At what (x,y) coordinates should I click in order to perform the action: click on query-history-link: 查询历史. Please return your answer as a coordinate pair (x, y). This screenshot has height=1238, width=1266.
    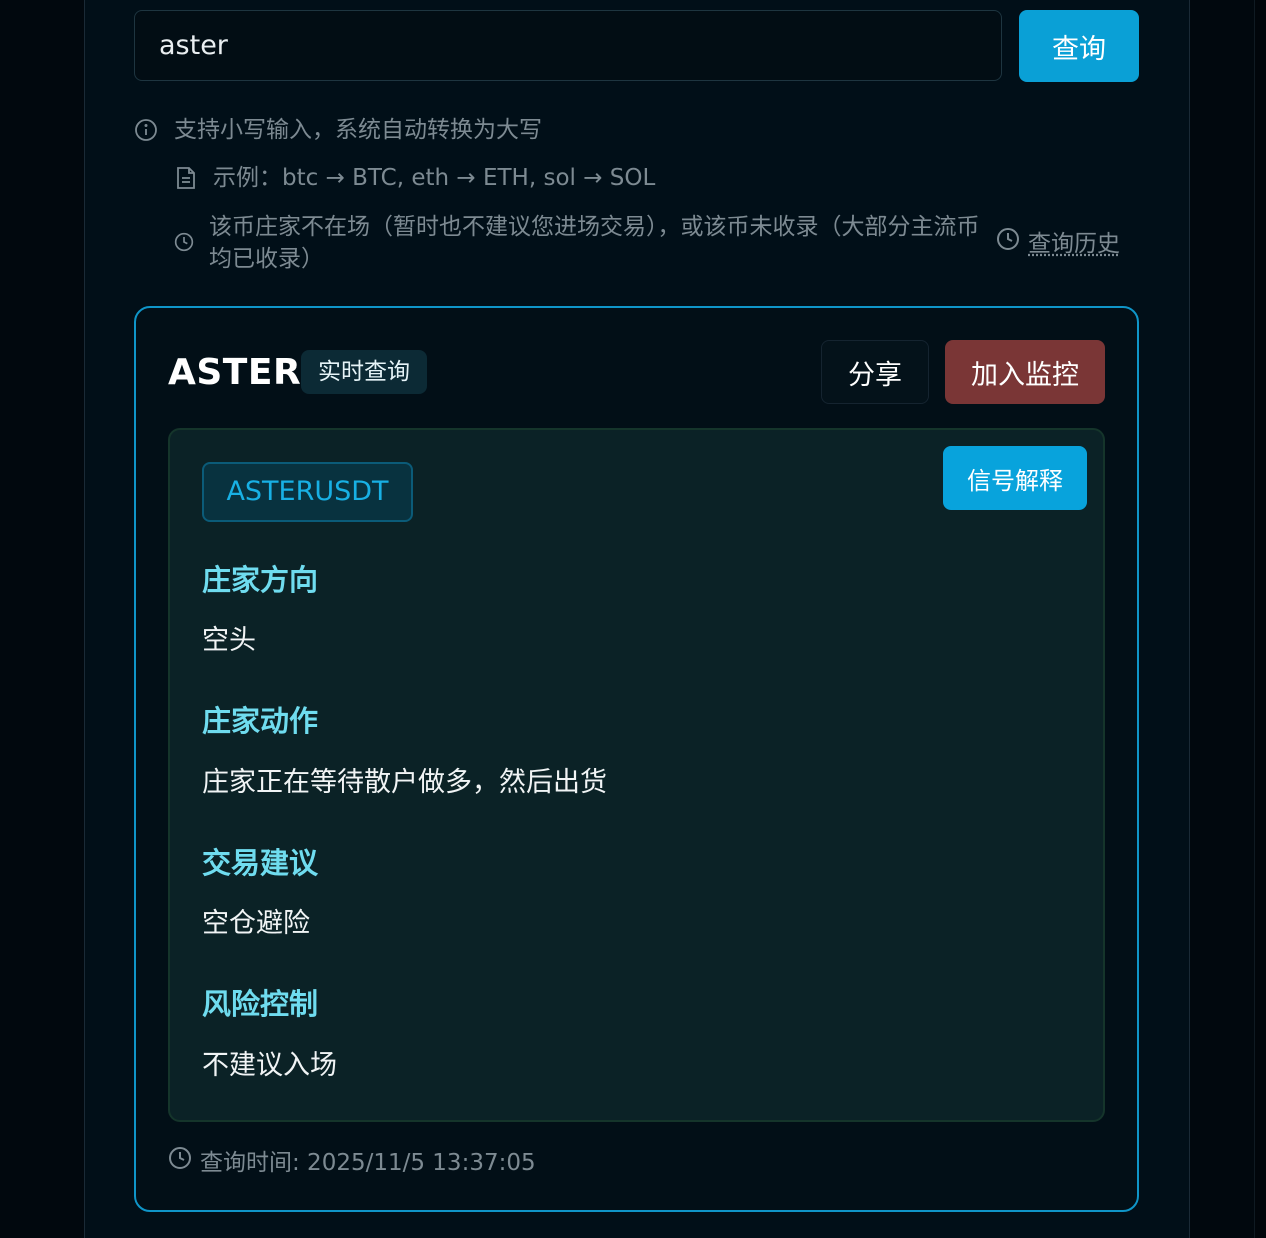
    Looking at the image, I should click on (1058, 243).